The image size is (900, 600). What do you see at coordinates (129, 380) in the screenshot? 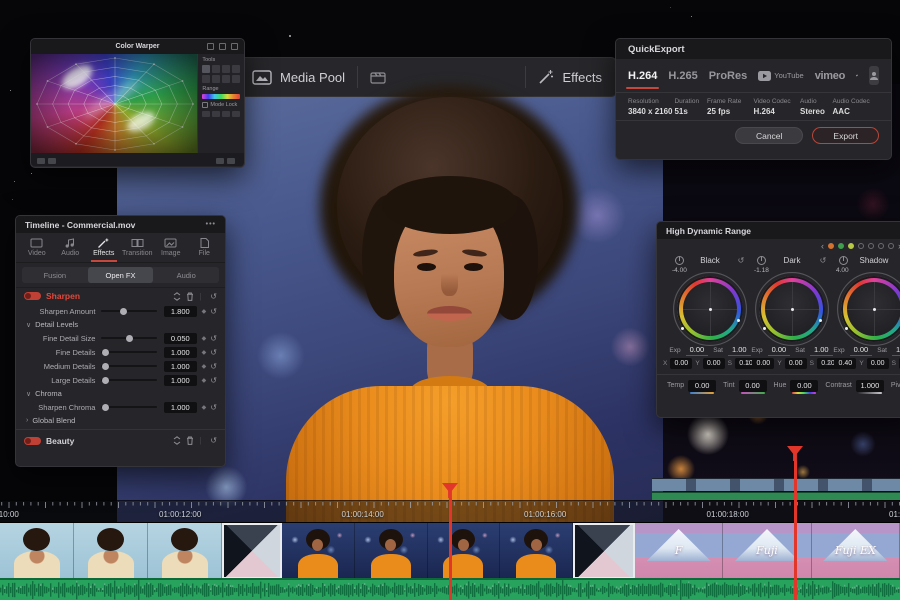
I see `large-details-slider` at bounding box center [129, 380].